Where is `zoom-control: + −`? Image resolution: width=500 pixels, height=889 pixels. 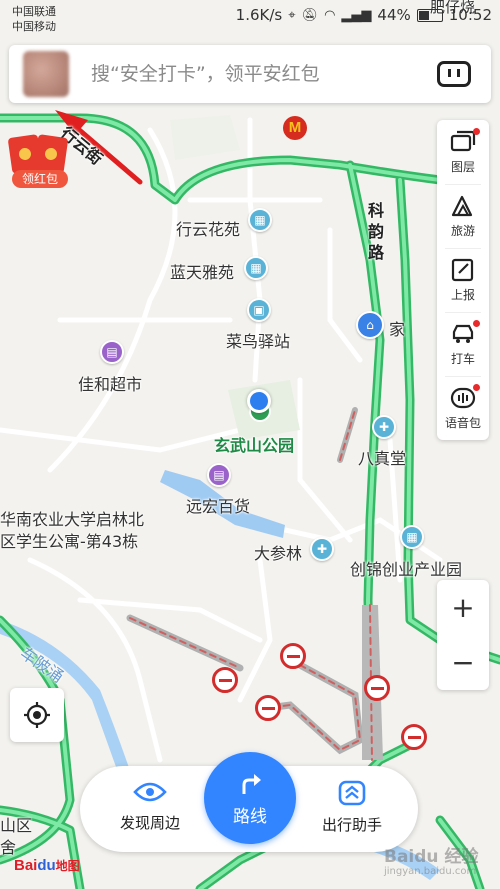
zoom-control: + − is located at coordinates (463, 635).